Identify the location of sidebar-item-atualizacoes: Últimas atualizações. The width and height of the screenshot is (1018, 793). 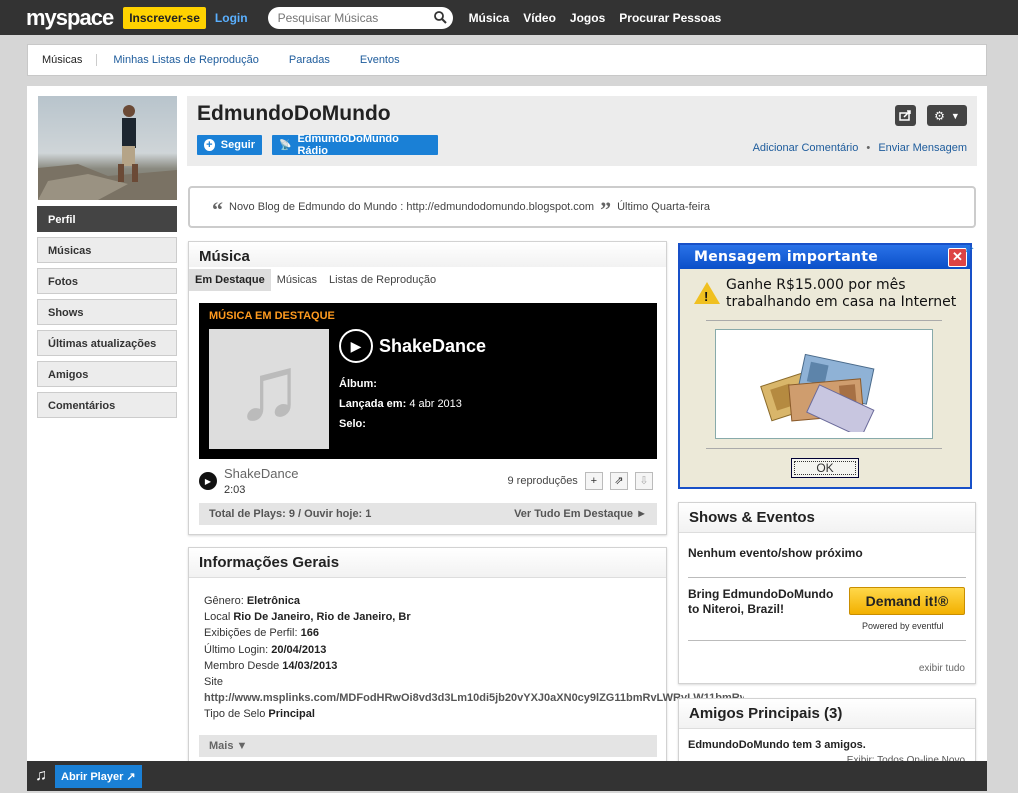
(107, 343).